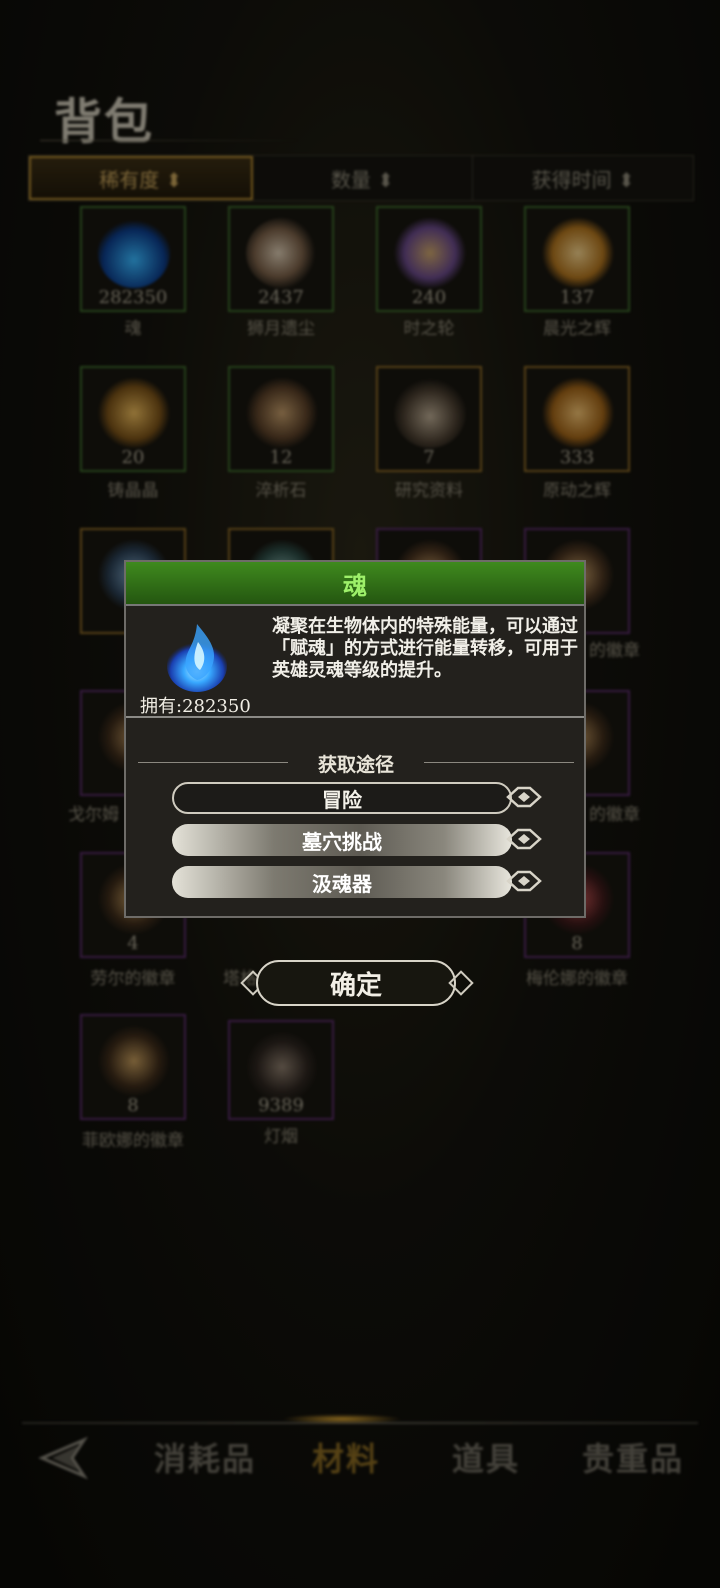 The height and width of the screenshot is (1588, 720). Describe the element at coordinates (342, 798) in the screenshot. I see `route-adventure-button: 冒险` at that location.